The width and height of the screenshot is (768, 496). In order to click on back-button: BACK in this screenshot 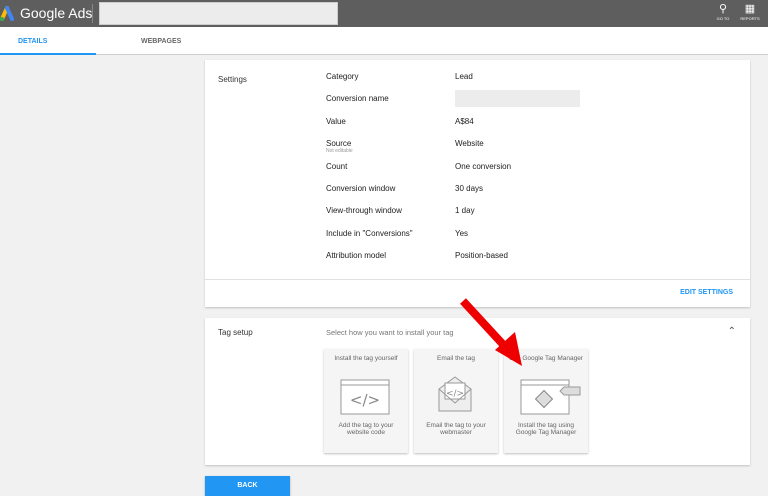, I will do `click(247, 486)`.